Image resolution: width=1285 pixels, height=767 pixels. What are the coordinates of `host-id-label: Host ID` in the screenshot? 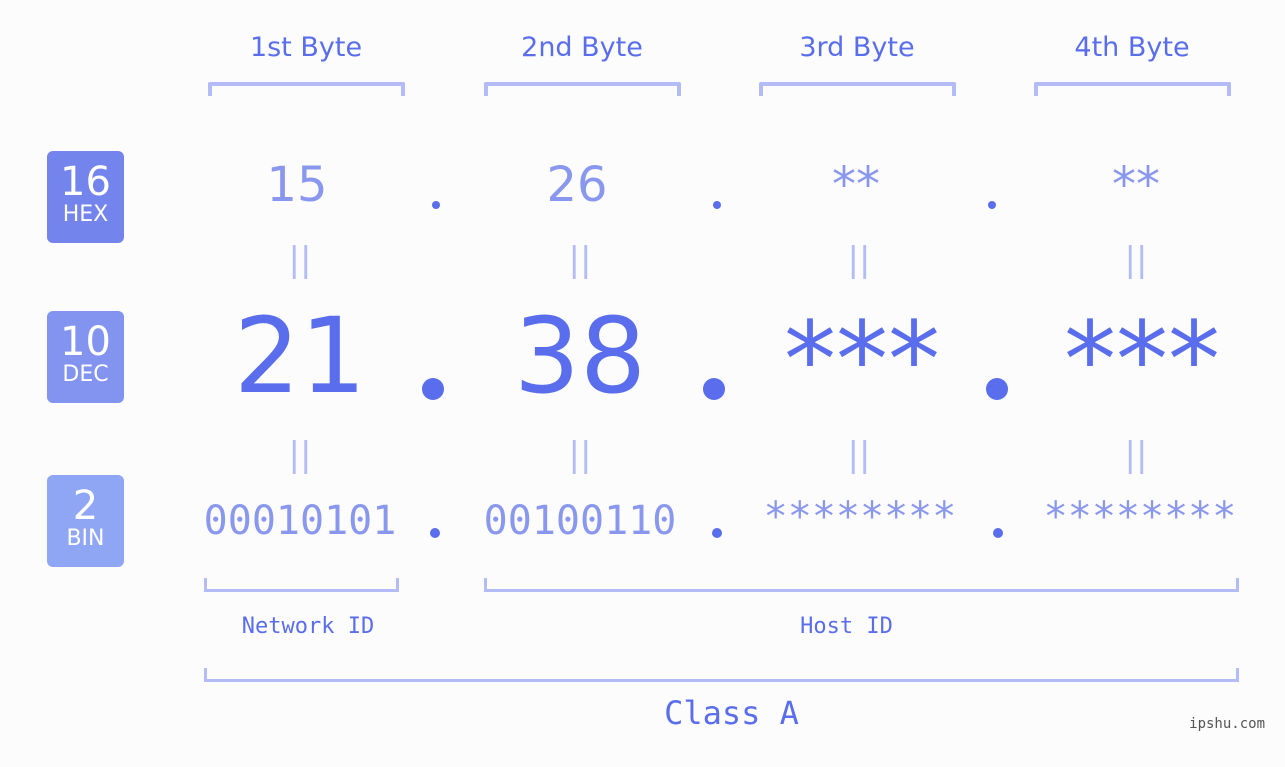 It's located at (846, 626).